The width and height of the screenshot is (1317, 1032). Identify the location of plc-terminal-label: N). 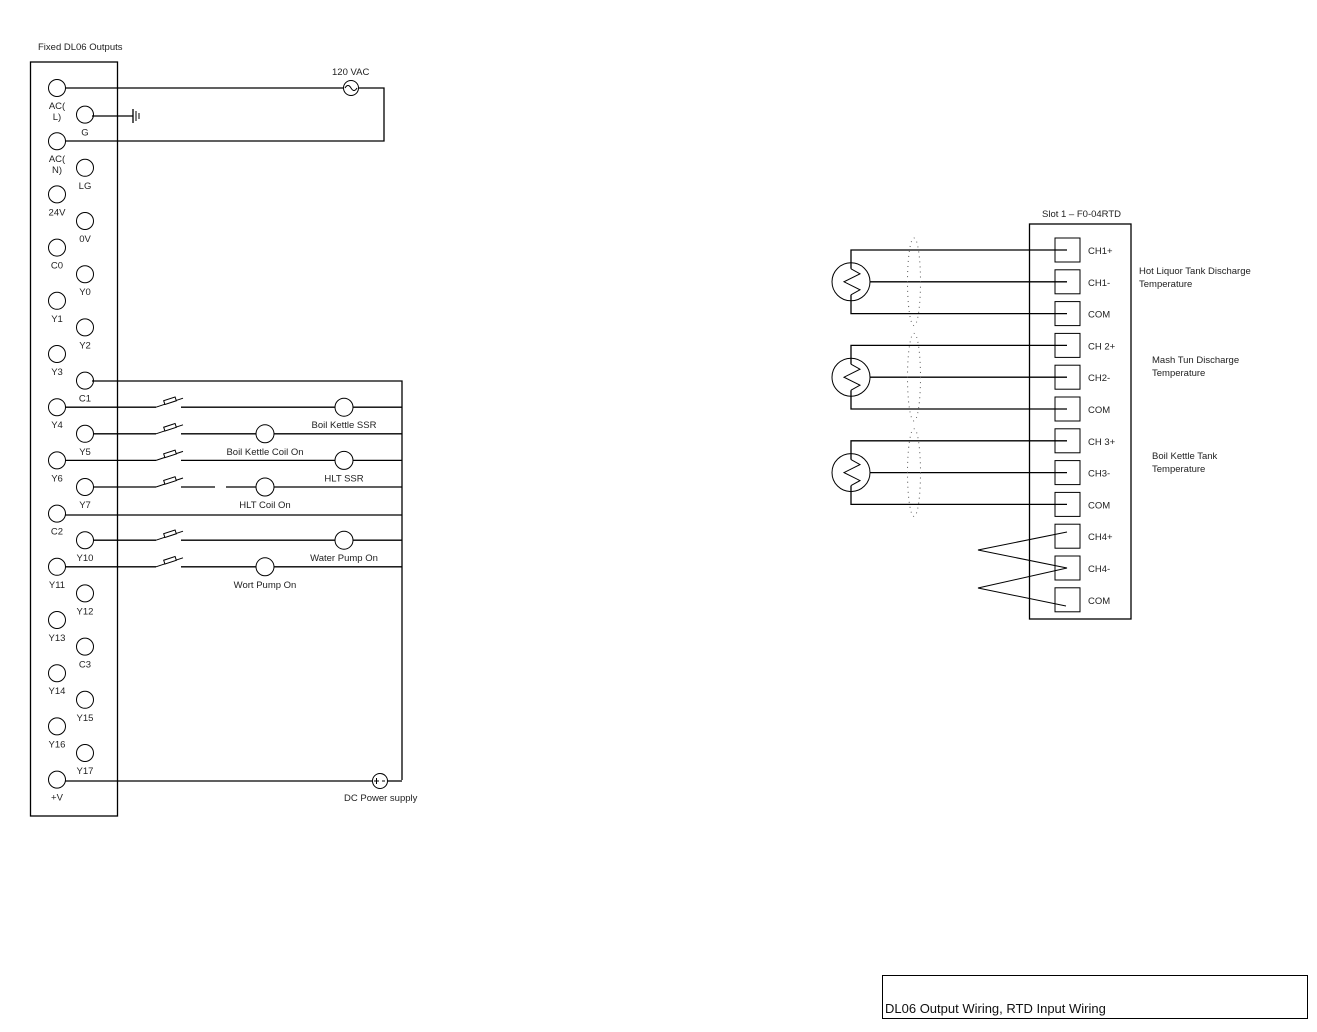
(57, 170).